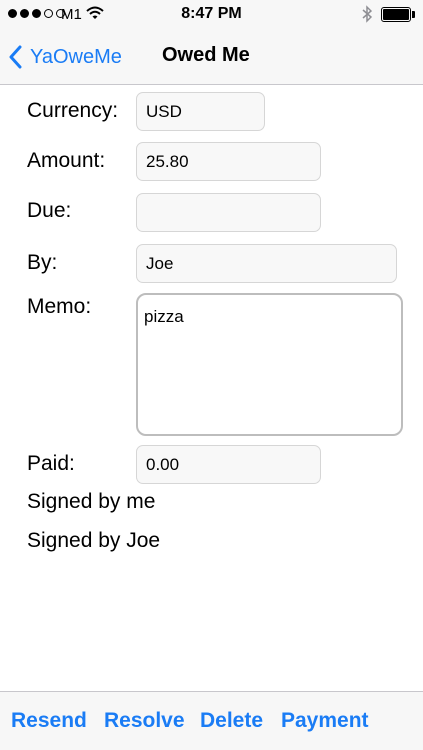 Image resolution: width=423 pixels, height=750 pixels. What do you see at coordinates (144, 721) in the screenshot?
I see `resolve-button: Resolve` at bounding box center [144, 721].